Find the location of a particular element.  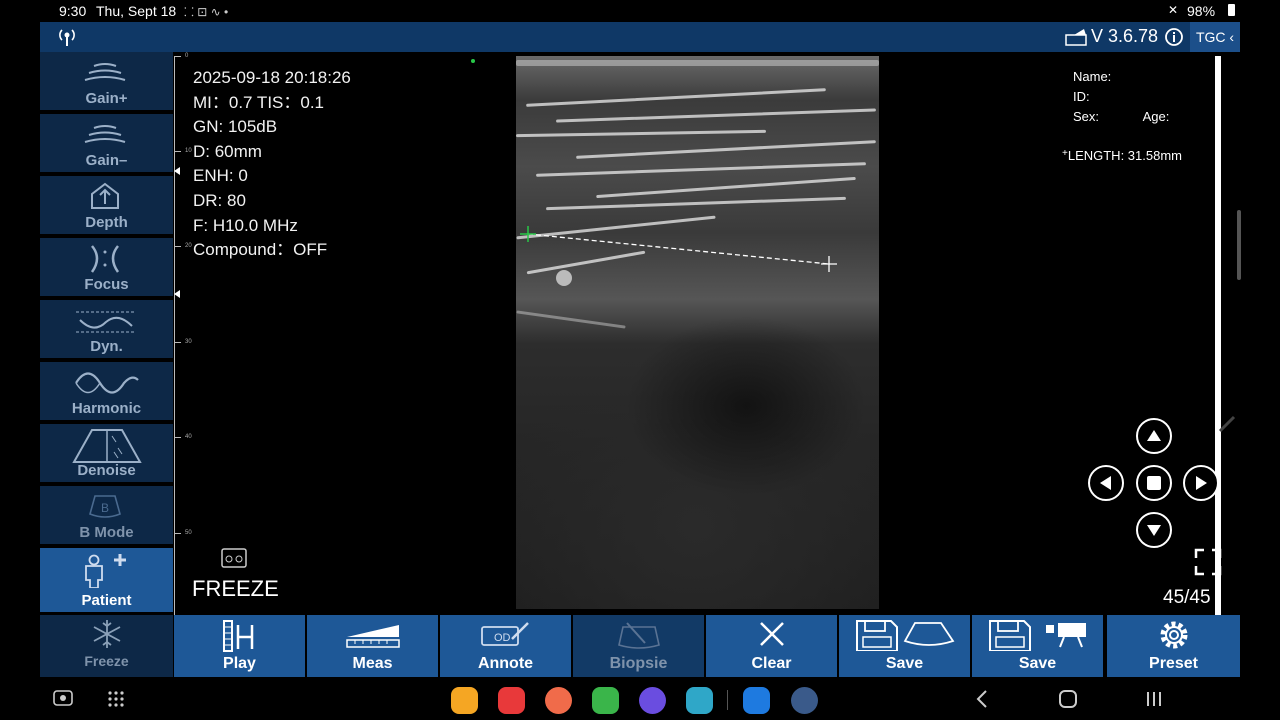

pan-left-button is located at coordinates (1106, 483).